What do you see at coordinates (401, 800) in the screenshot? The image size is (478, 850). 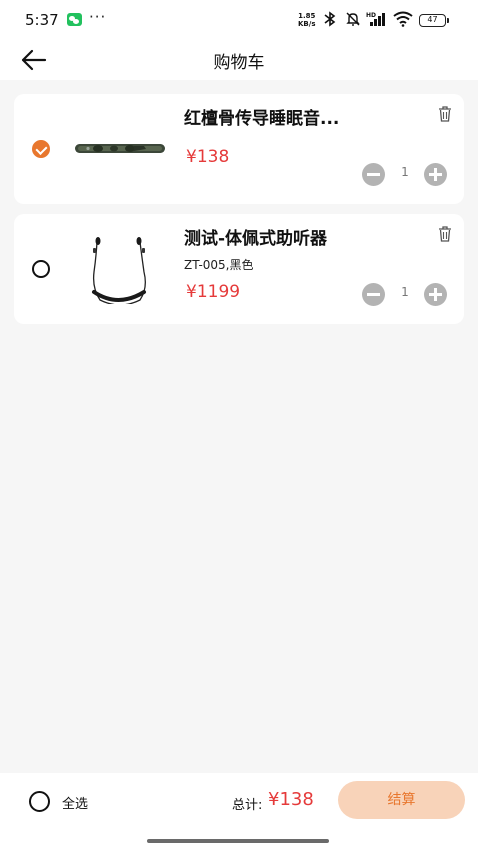 I see `checkout-button: 结算` at bounding box center [401, 800].